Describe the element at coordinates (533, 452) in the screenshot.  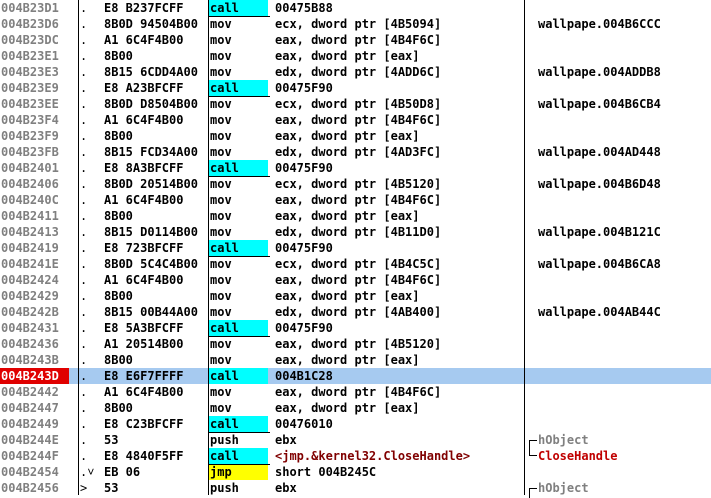
I see `argument-bracket-bottom` at that location.